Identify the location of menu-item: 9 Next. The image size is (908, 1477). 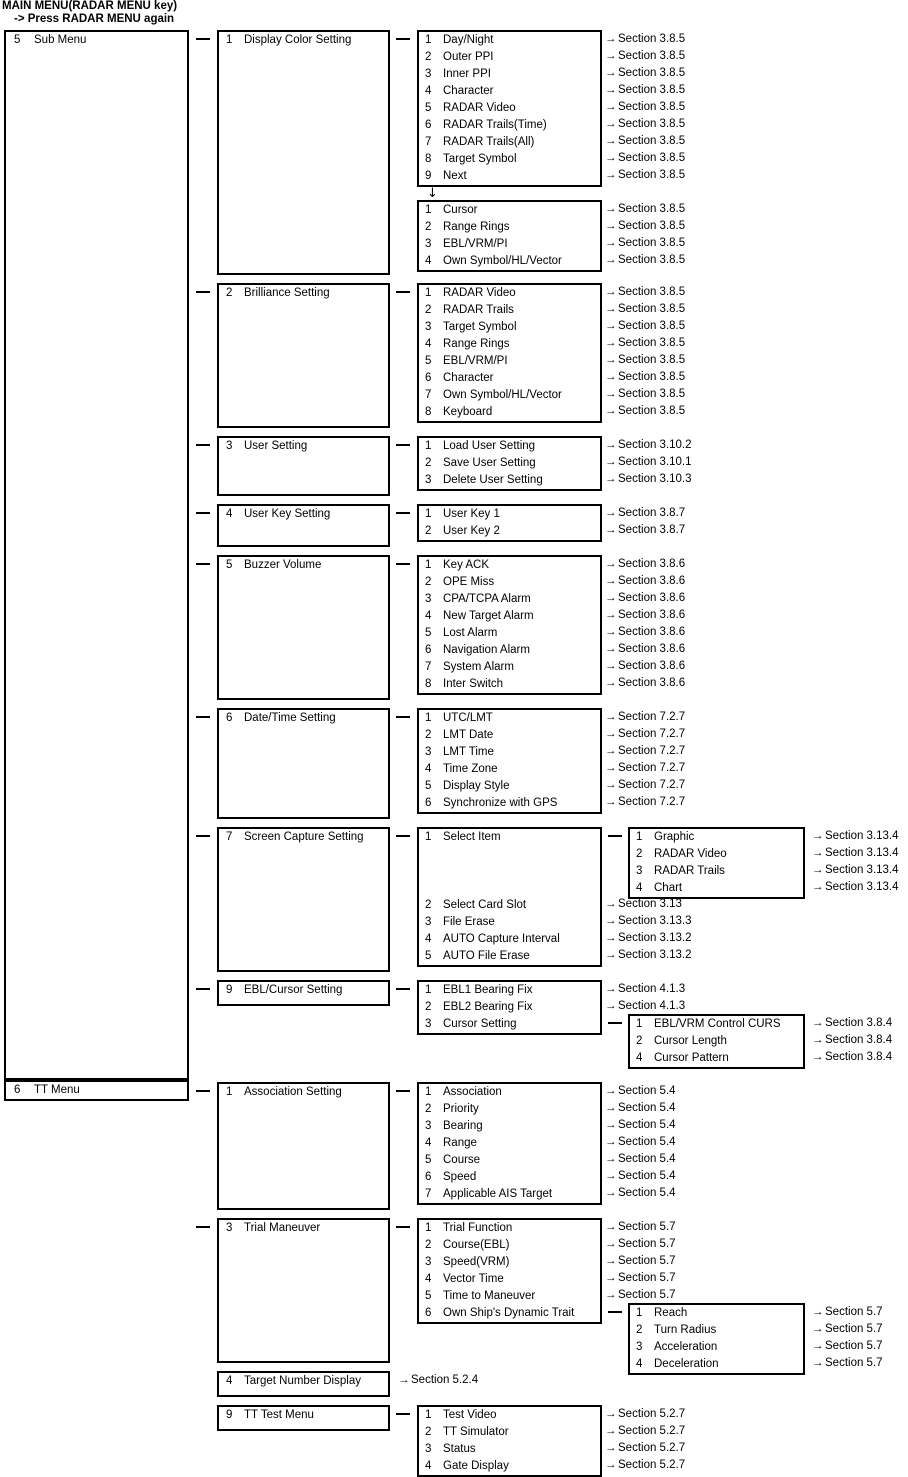
(509, 176).